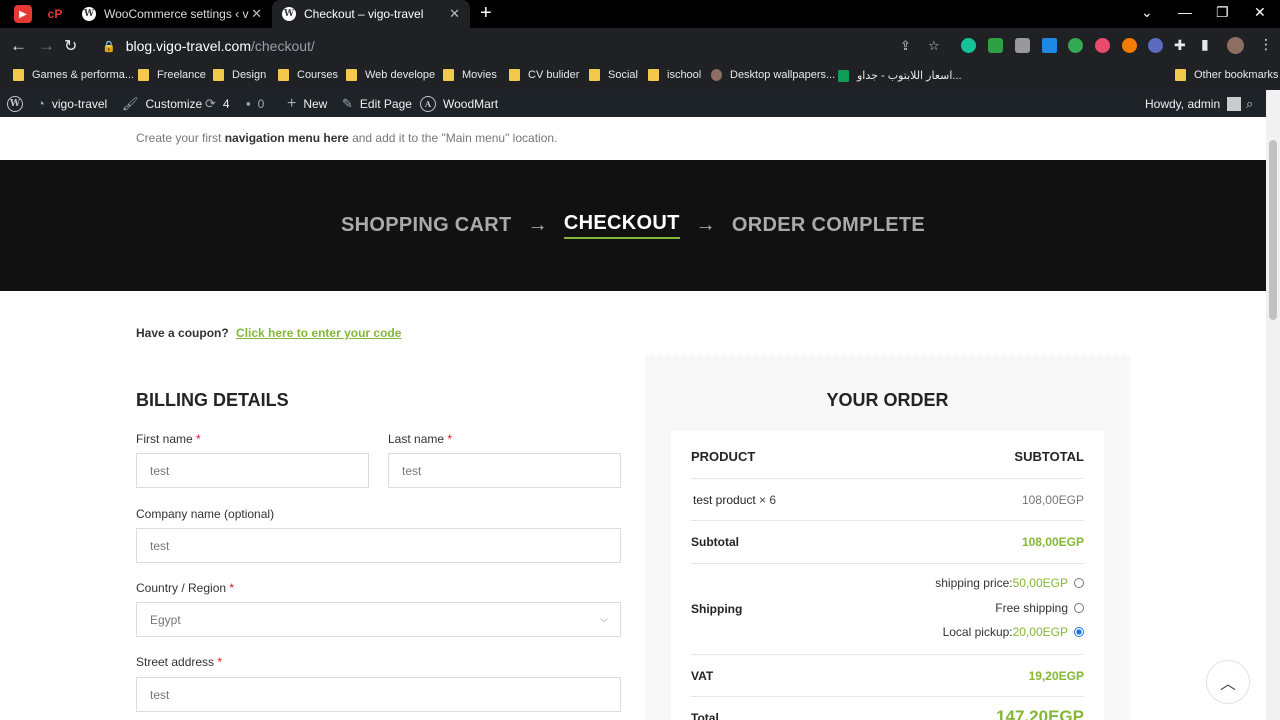 This screenshot has height=720, width=1280. Describe the element at coordinates (378, 619) in the screenshot. I see `country-select: Egypt ⌵` at that location.